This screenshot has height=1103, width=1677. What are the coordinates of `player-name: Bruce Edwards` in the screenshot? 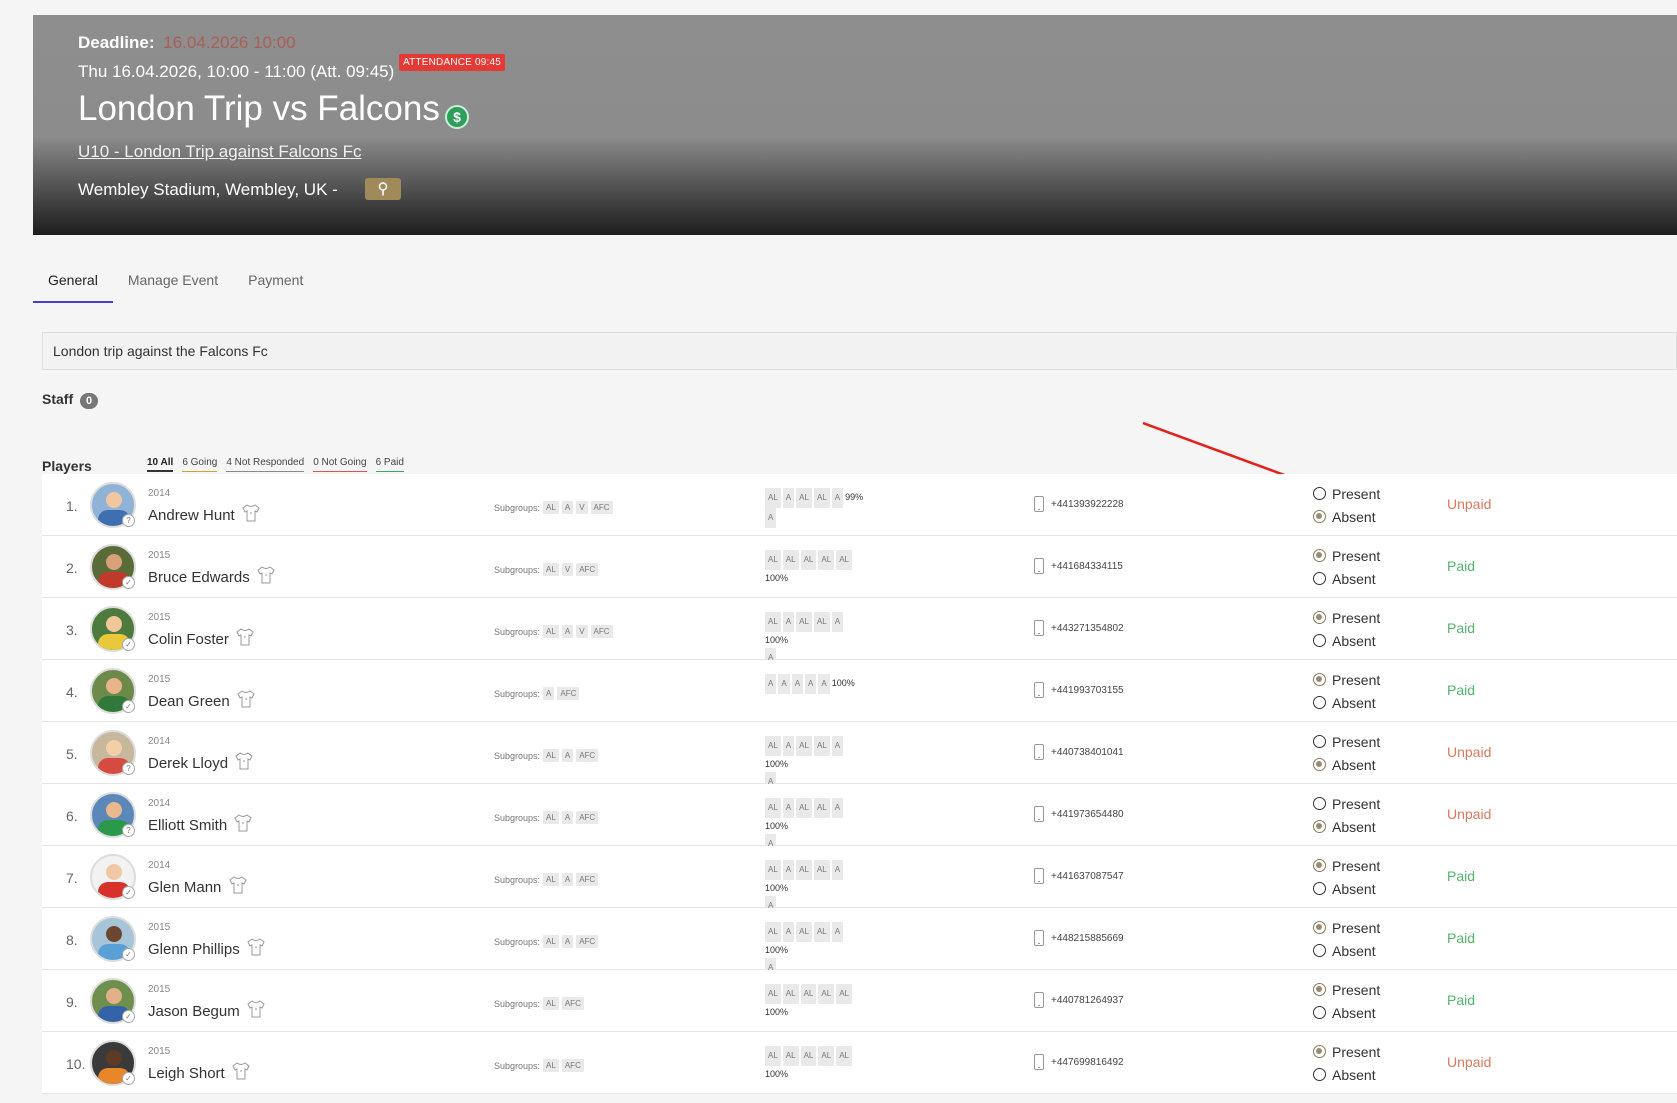 It's located at (199, 577).